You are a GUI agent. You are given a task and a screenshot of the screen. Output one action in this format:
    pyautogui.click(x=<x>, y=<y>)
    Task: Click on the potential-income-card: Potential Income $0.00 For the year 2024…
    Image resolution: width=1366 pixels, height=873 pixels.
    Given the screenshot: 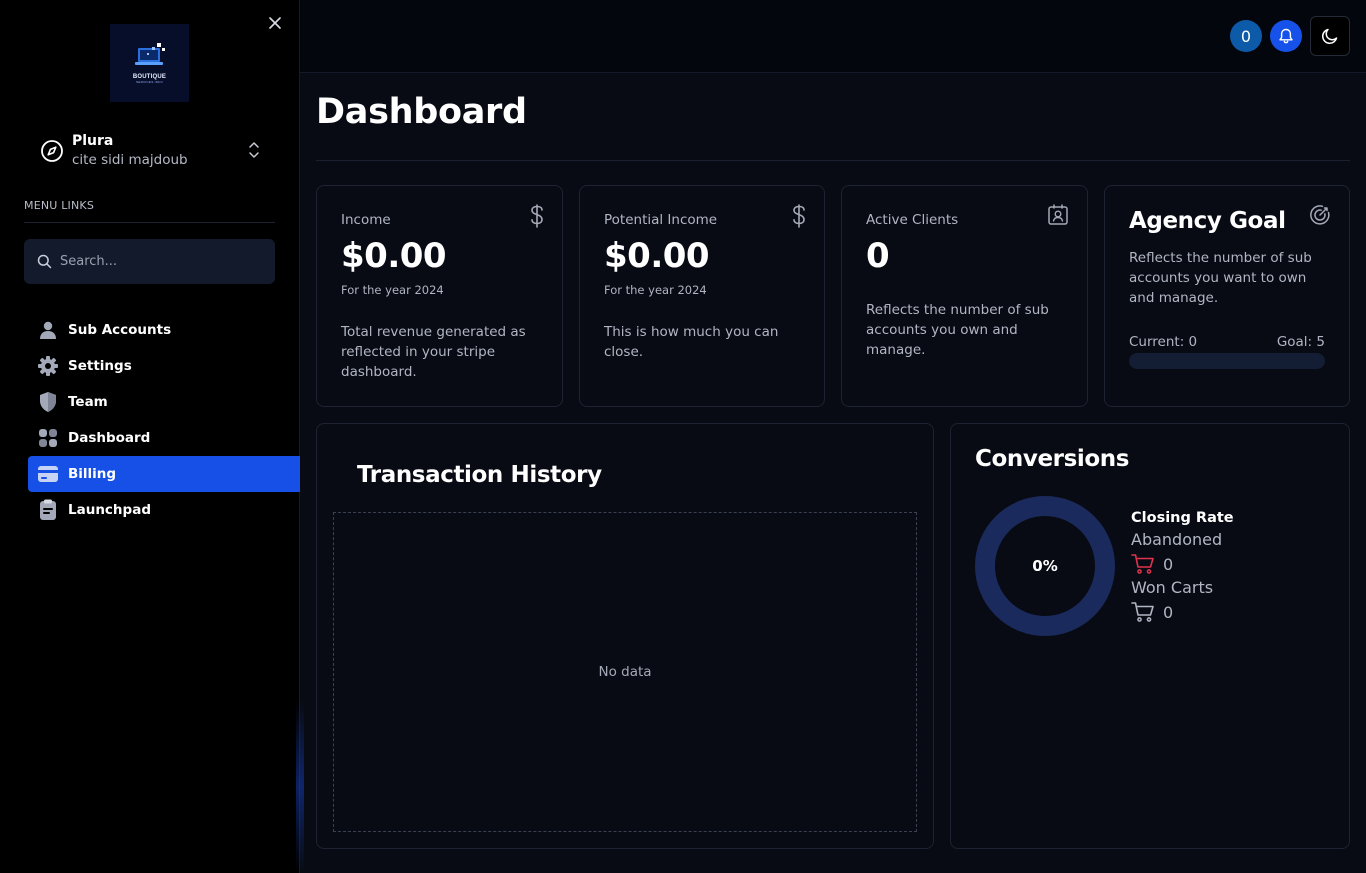 What is the action you would take?
    pyautogui.click(x=702, y=296)
    